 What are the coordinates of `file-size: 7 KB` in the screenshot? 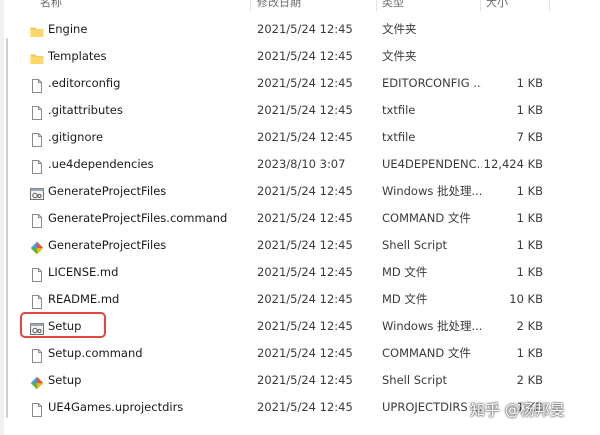 It's located at (529, 137).